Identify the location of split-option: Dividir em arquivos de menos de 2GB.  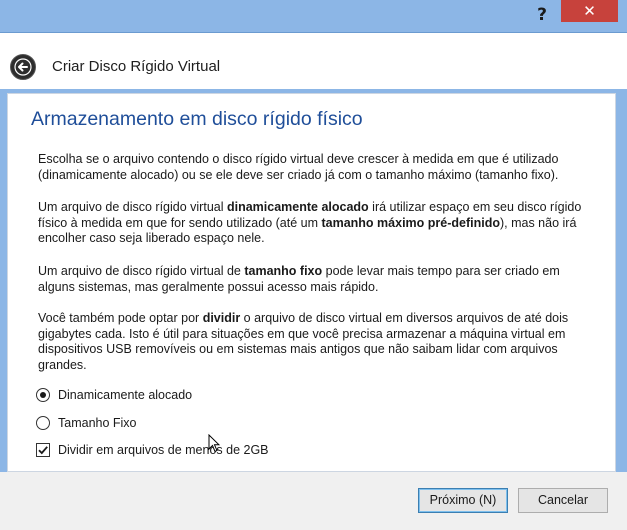
(152, 450).